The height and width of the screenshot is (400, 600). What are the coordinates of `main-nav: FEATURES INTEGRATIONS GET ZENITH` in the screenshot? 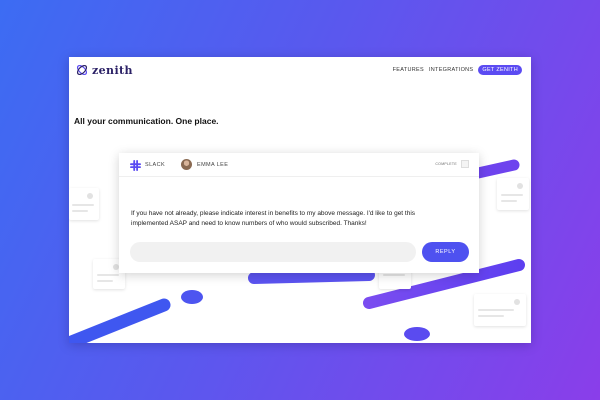 It's located at (457, 70).